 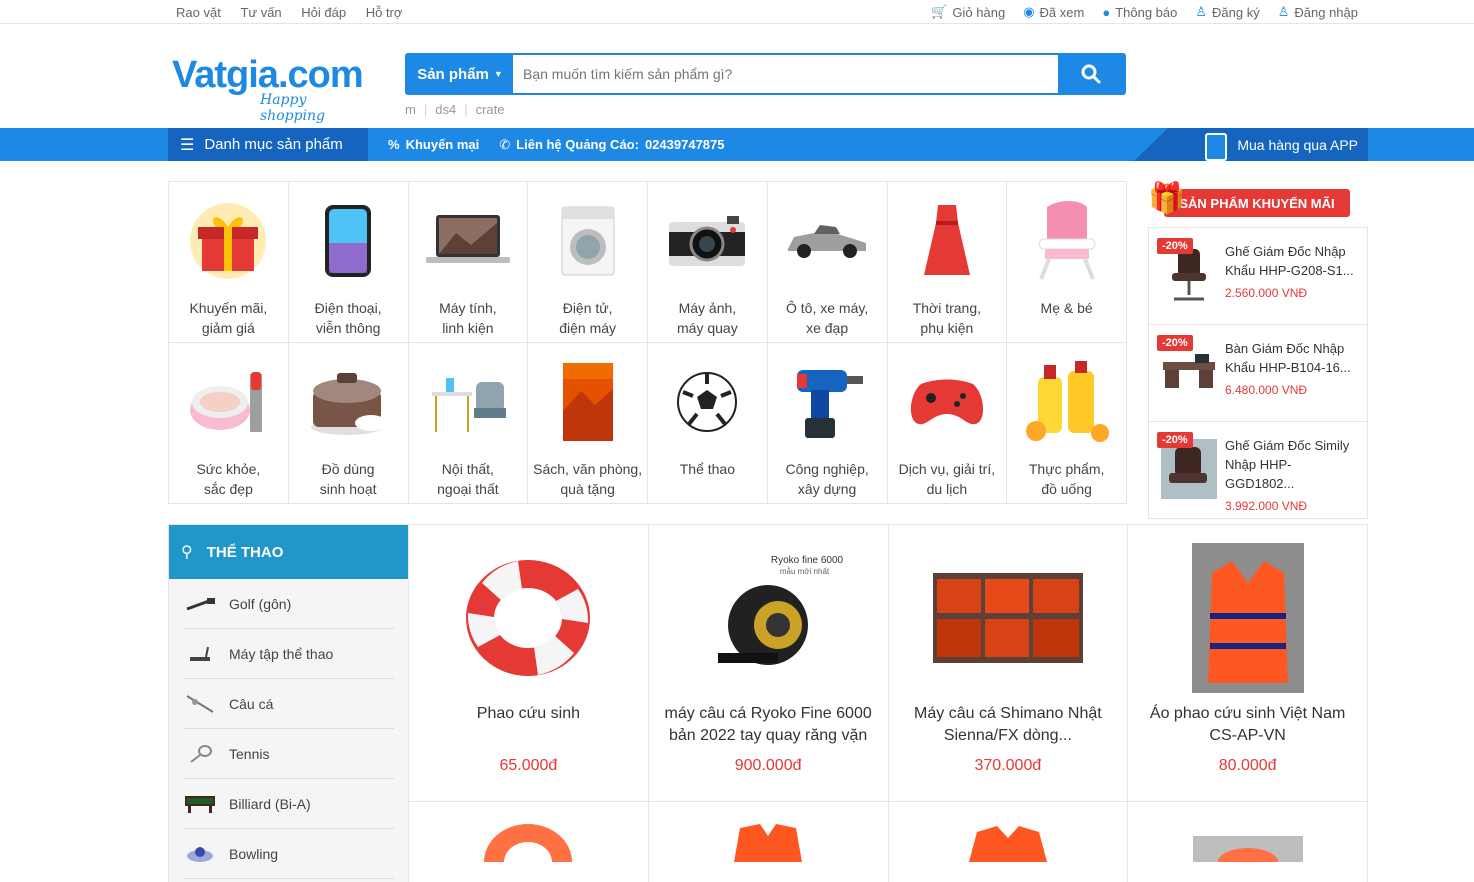 What do you see at coordinates (288, 704) in the screenshot?
I see `sport-menu-fishing: Câu cá` at bounding box center [288, 704].